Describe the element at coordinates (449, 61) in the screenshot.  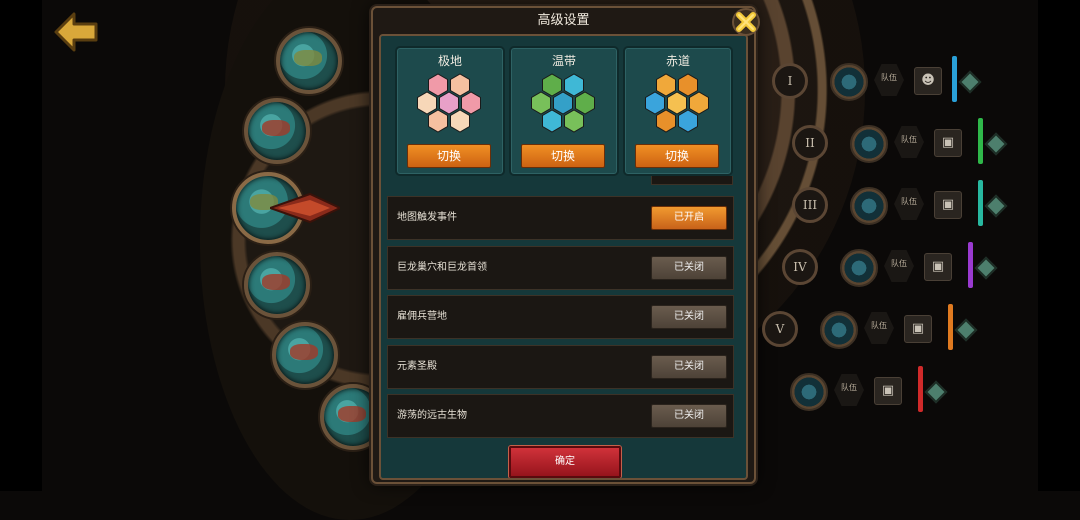
I see `climate-name: 极地` at that location.